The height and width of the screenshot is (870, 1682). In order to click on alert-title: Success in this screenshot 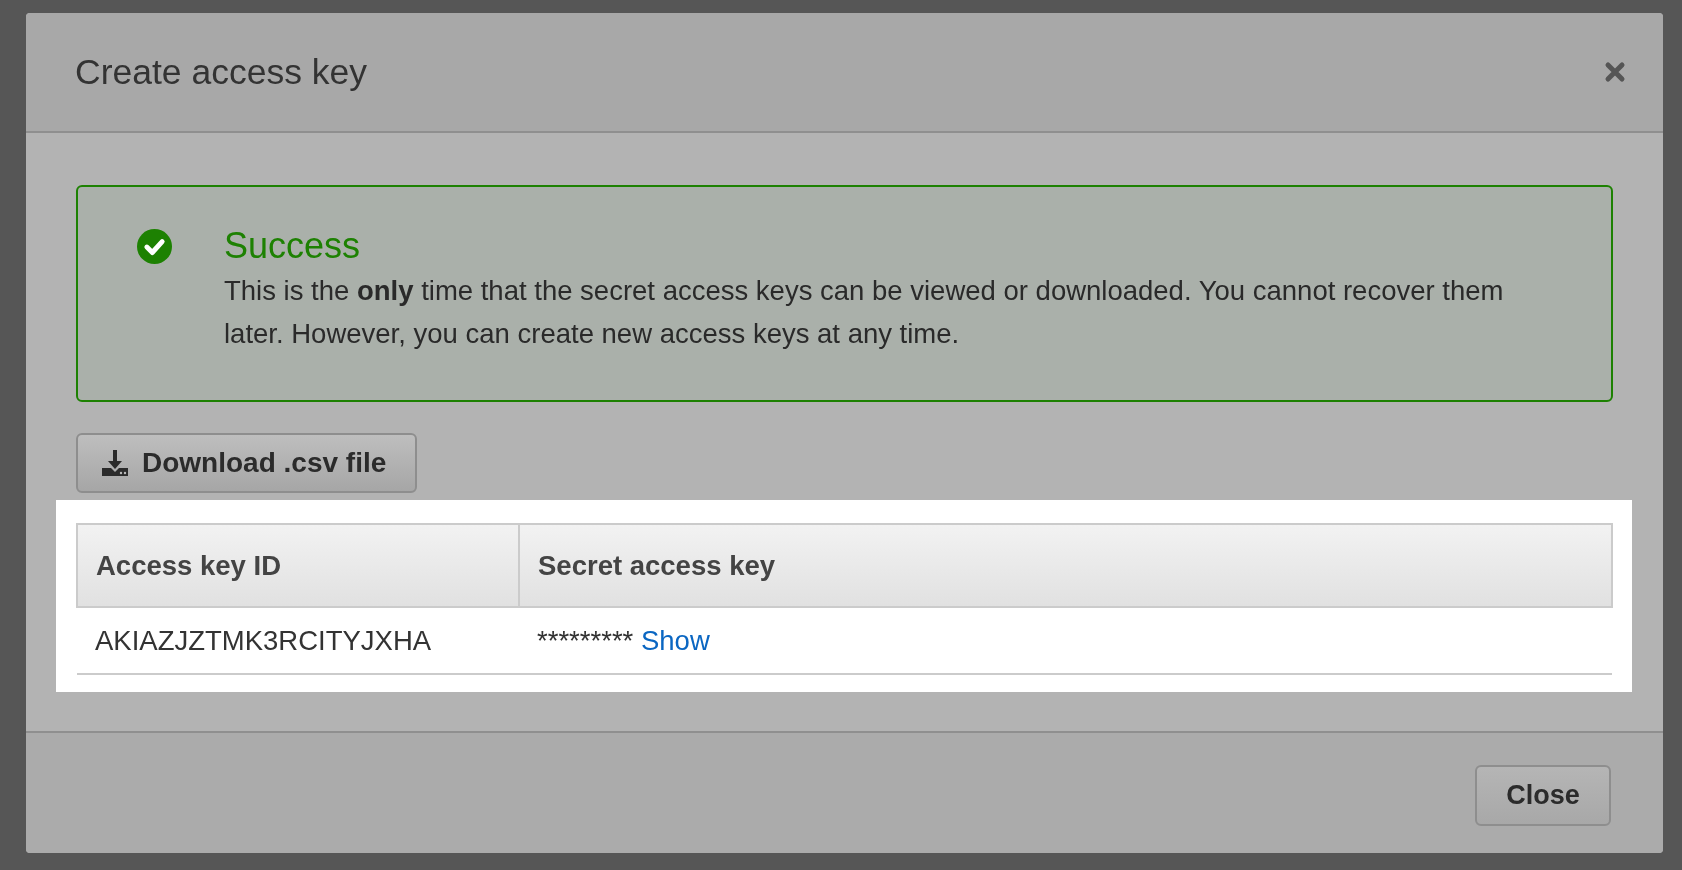, I will do `click(293, 246)`.